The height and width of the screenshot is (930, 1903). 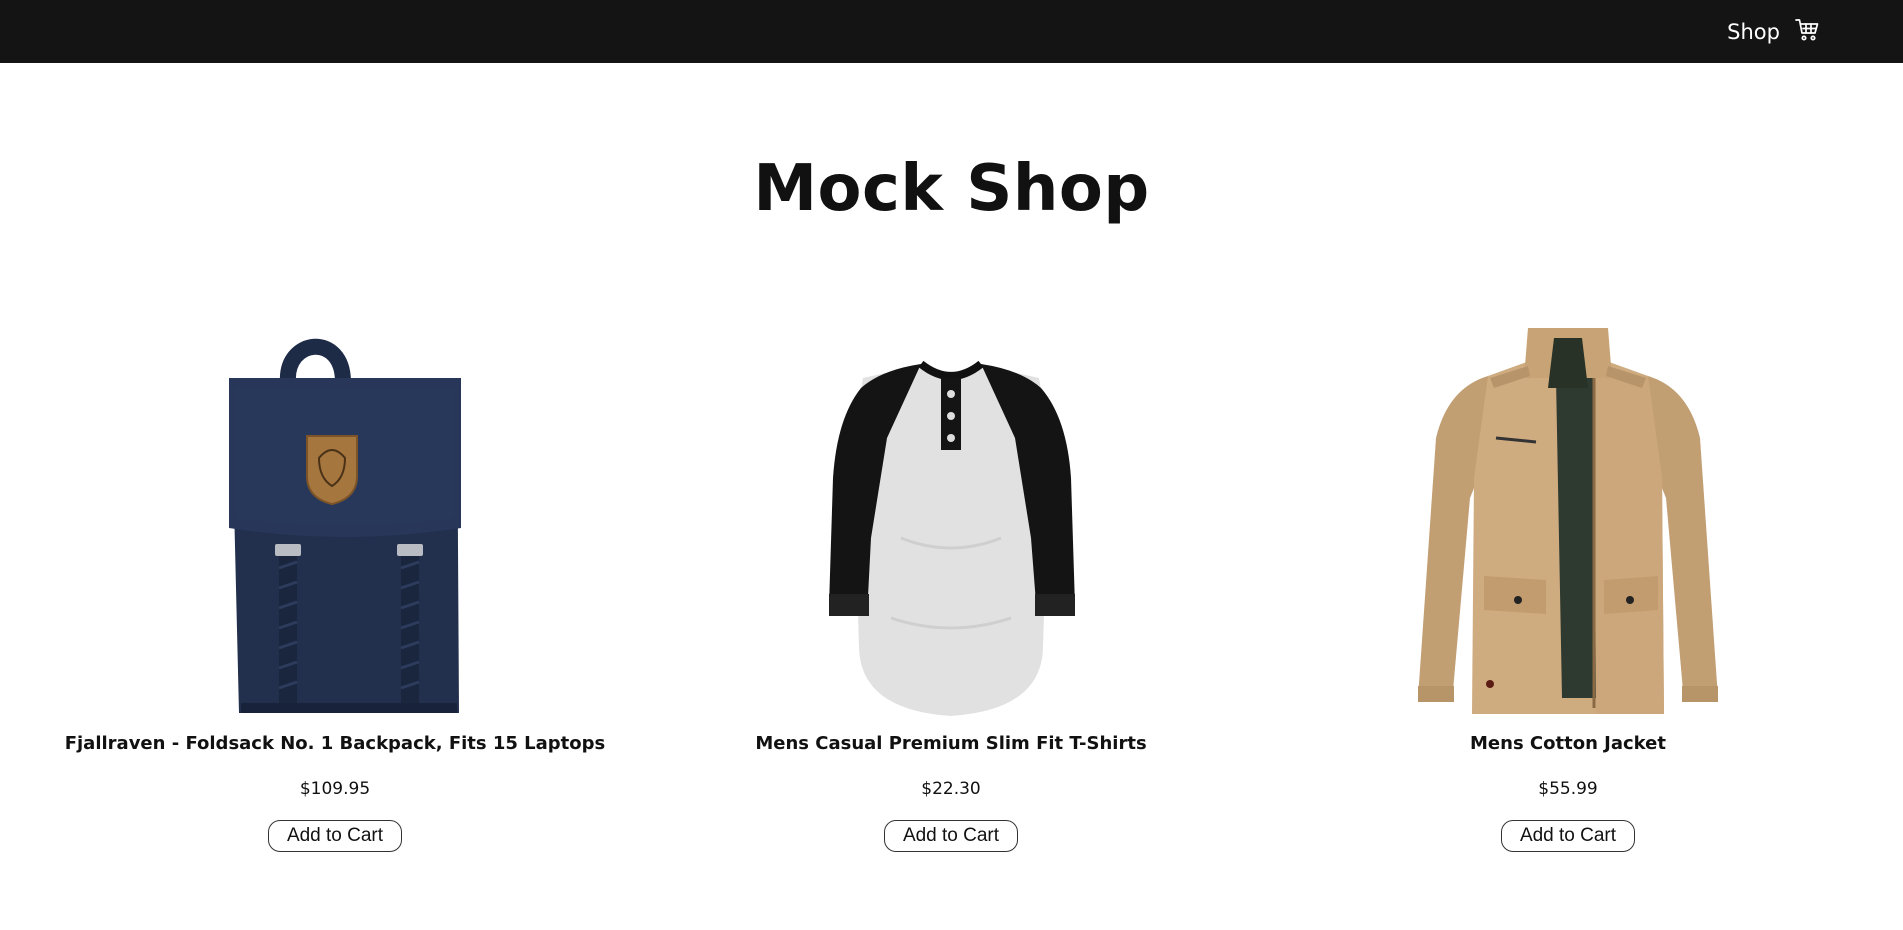 What do you see at coordinates (951, 513) in the screenshot?
I see `tshirt-image` at bounding box center [951, 513].